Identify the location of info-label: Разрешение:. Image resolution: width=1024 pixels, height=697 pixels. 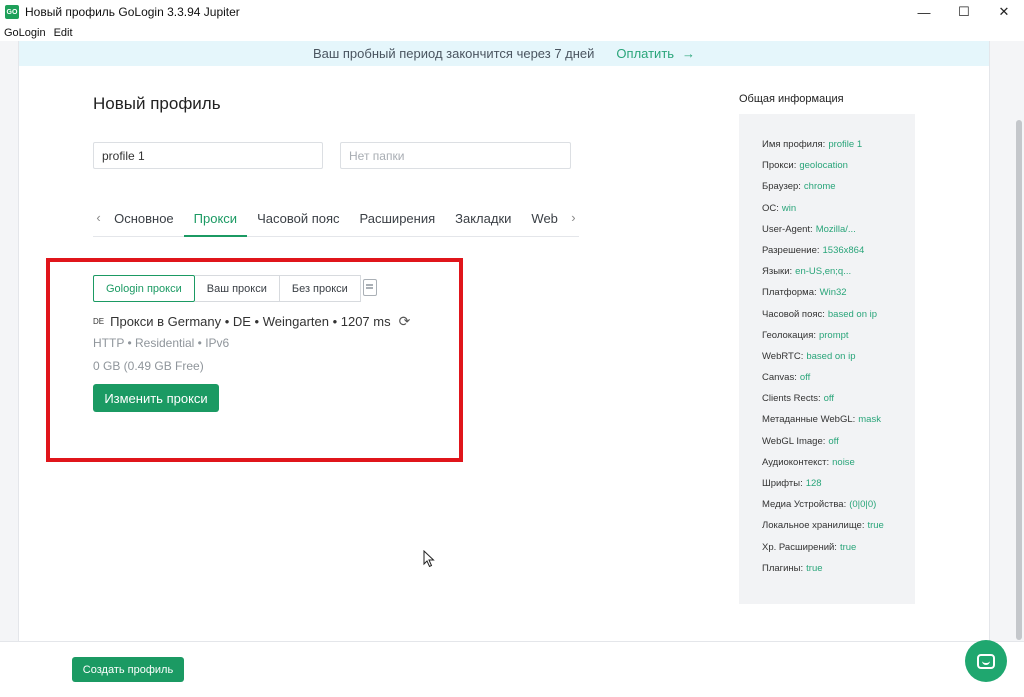
(791, 250).